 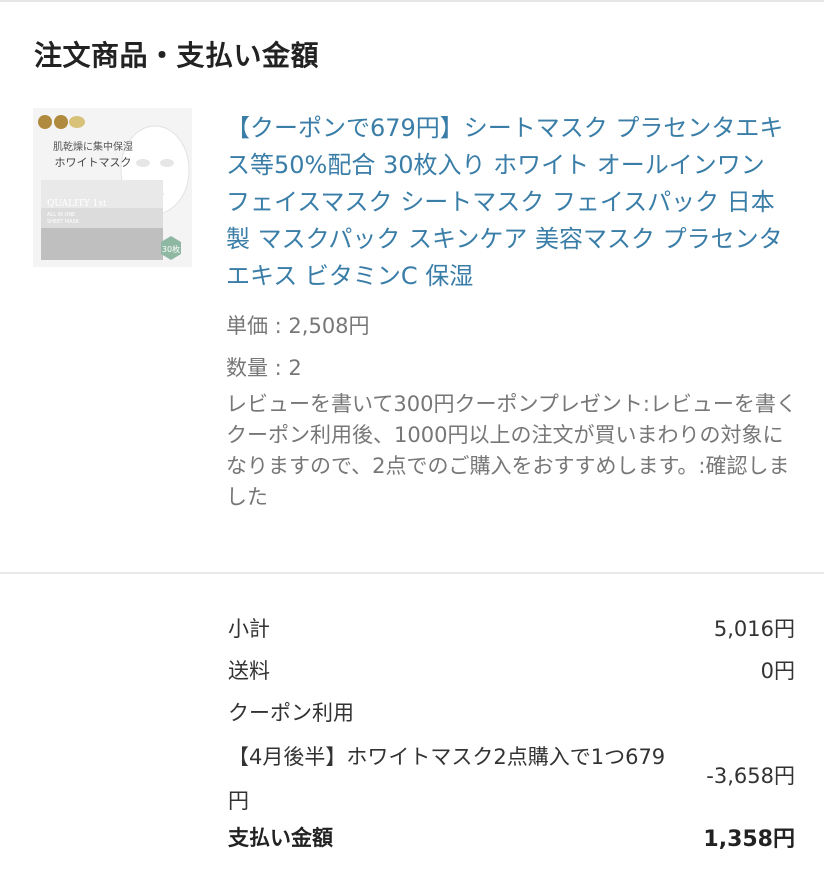 I want to click on award-badge-icon, so click(x=77, y=122).